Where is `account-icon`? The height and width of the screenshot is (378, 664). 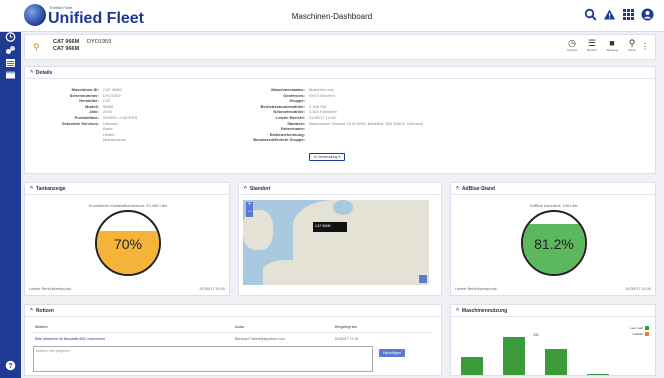 account-icon is located at coordinates (647, 16).